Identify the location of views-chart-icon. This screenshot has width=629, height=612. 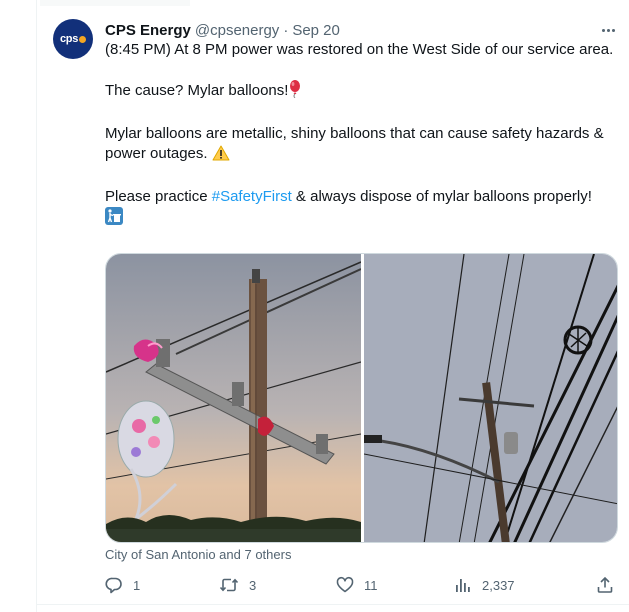
(463, 585).